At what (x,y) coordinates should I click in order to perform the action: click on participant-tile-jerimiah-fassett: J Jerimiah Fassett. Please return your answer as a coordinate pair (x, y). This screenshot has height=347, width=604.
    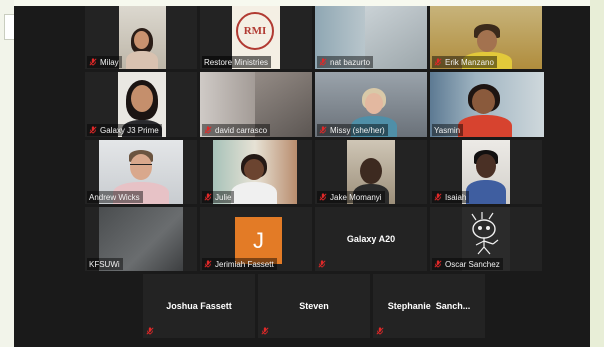
    Looking at the image, I should click on (256, 239).